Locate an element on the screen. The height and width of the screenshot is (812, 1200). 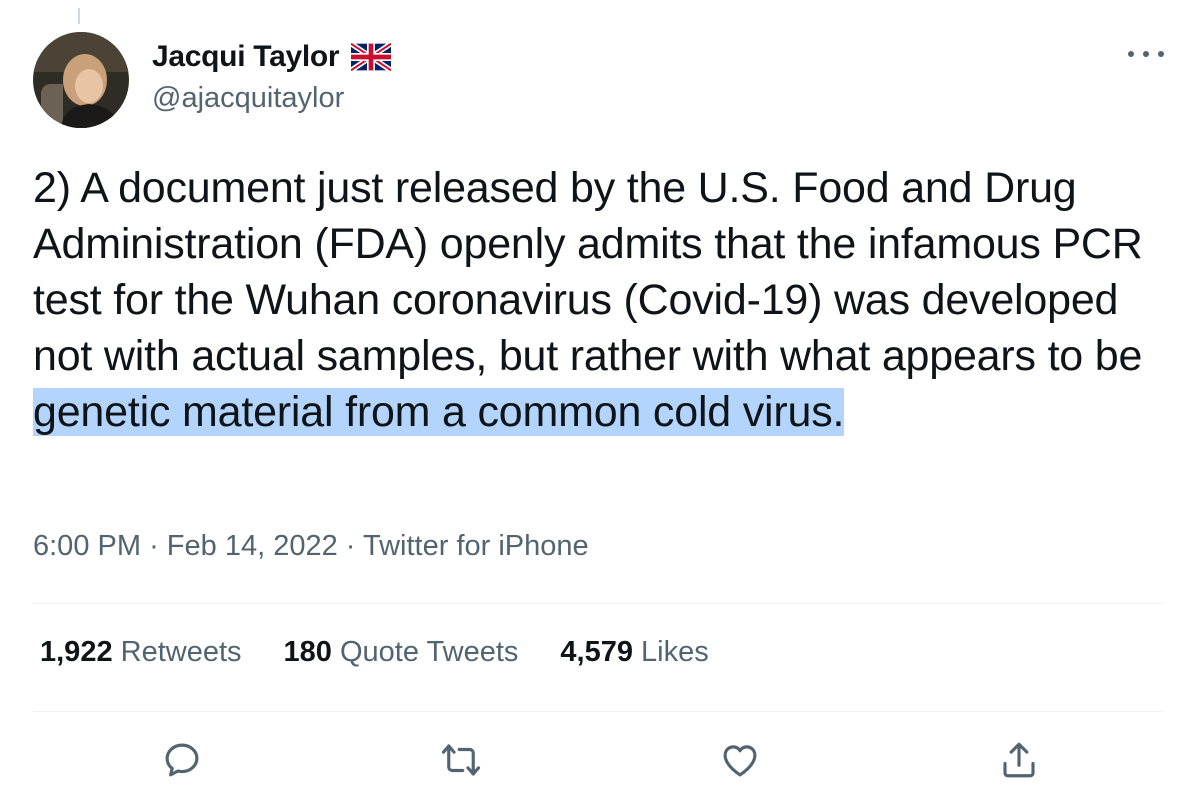
retweets-count: 1,922 is located at coordinates (76, 652).